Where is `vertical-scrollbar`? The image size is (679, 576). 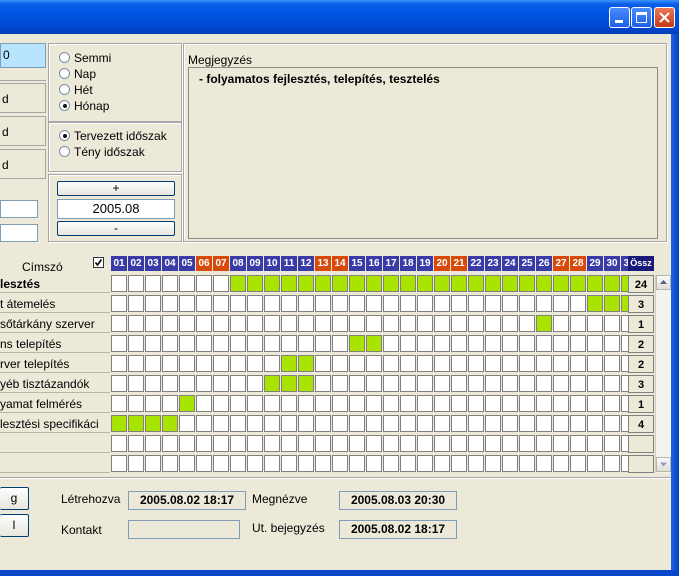 vertical-scrollbar is located at coordinates (663, 374).